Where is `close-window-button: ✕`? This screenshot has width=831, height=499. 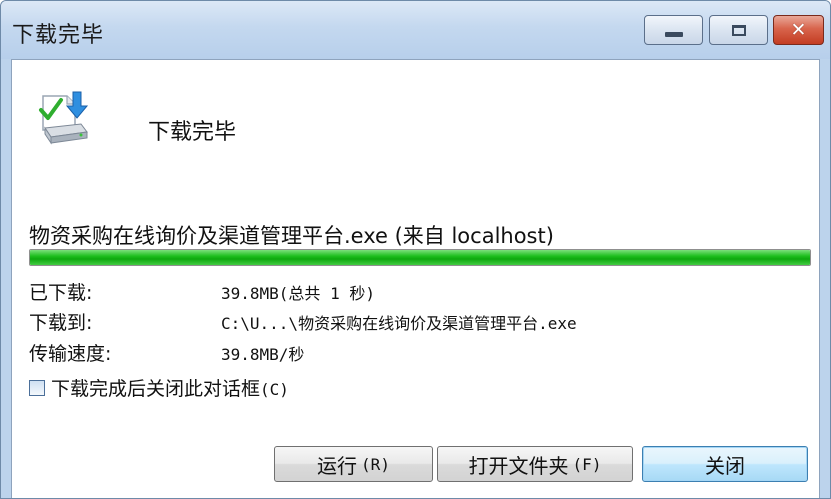 close-window-button: ✕ is located at coordinates (798, 30).